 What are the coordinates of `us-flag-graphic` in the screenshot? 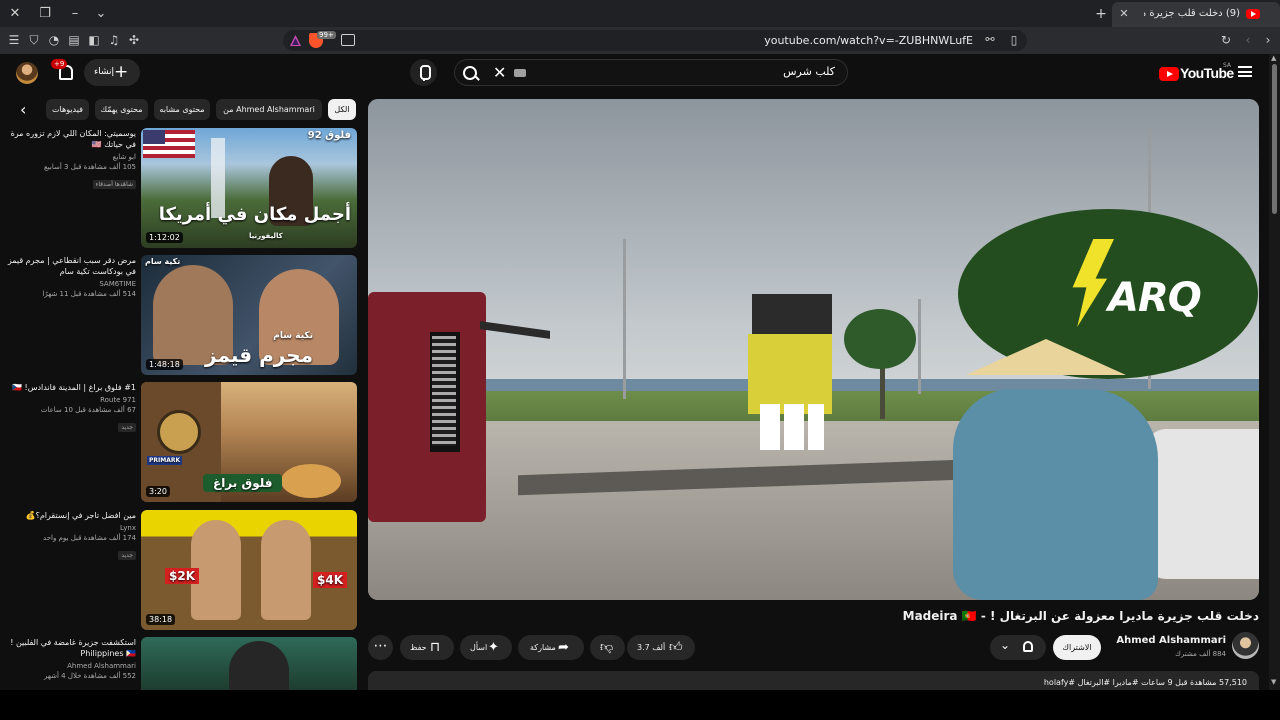 It's located at (169, 144).